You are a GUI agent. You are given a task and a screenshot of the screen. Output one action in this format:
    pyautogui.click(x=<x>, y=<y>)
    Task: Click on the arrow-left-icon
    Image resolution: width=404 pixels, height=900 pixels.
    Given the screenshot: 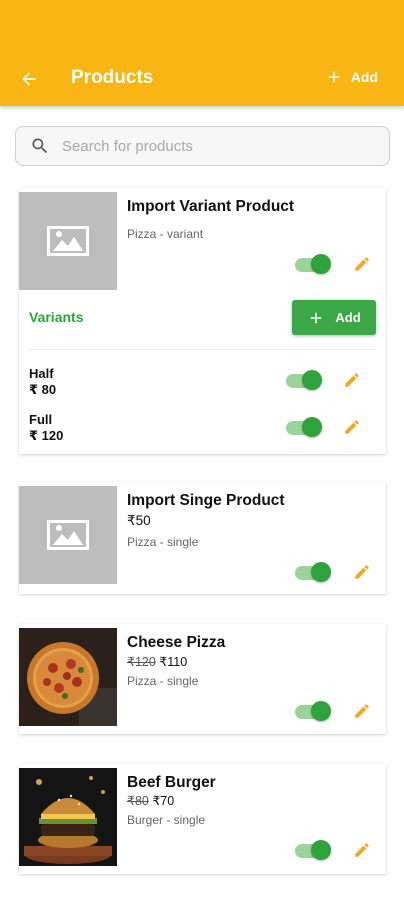 What is the action you would take?
    pyautogui.click(x=29, y=79)
    